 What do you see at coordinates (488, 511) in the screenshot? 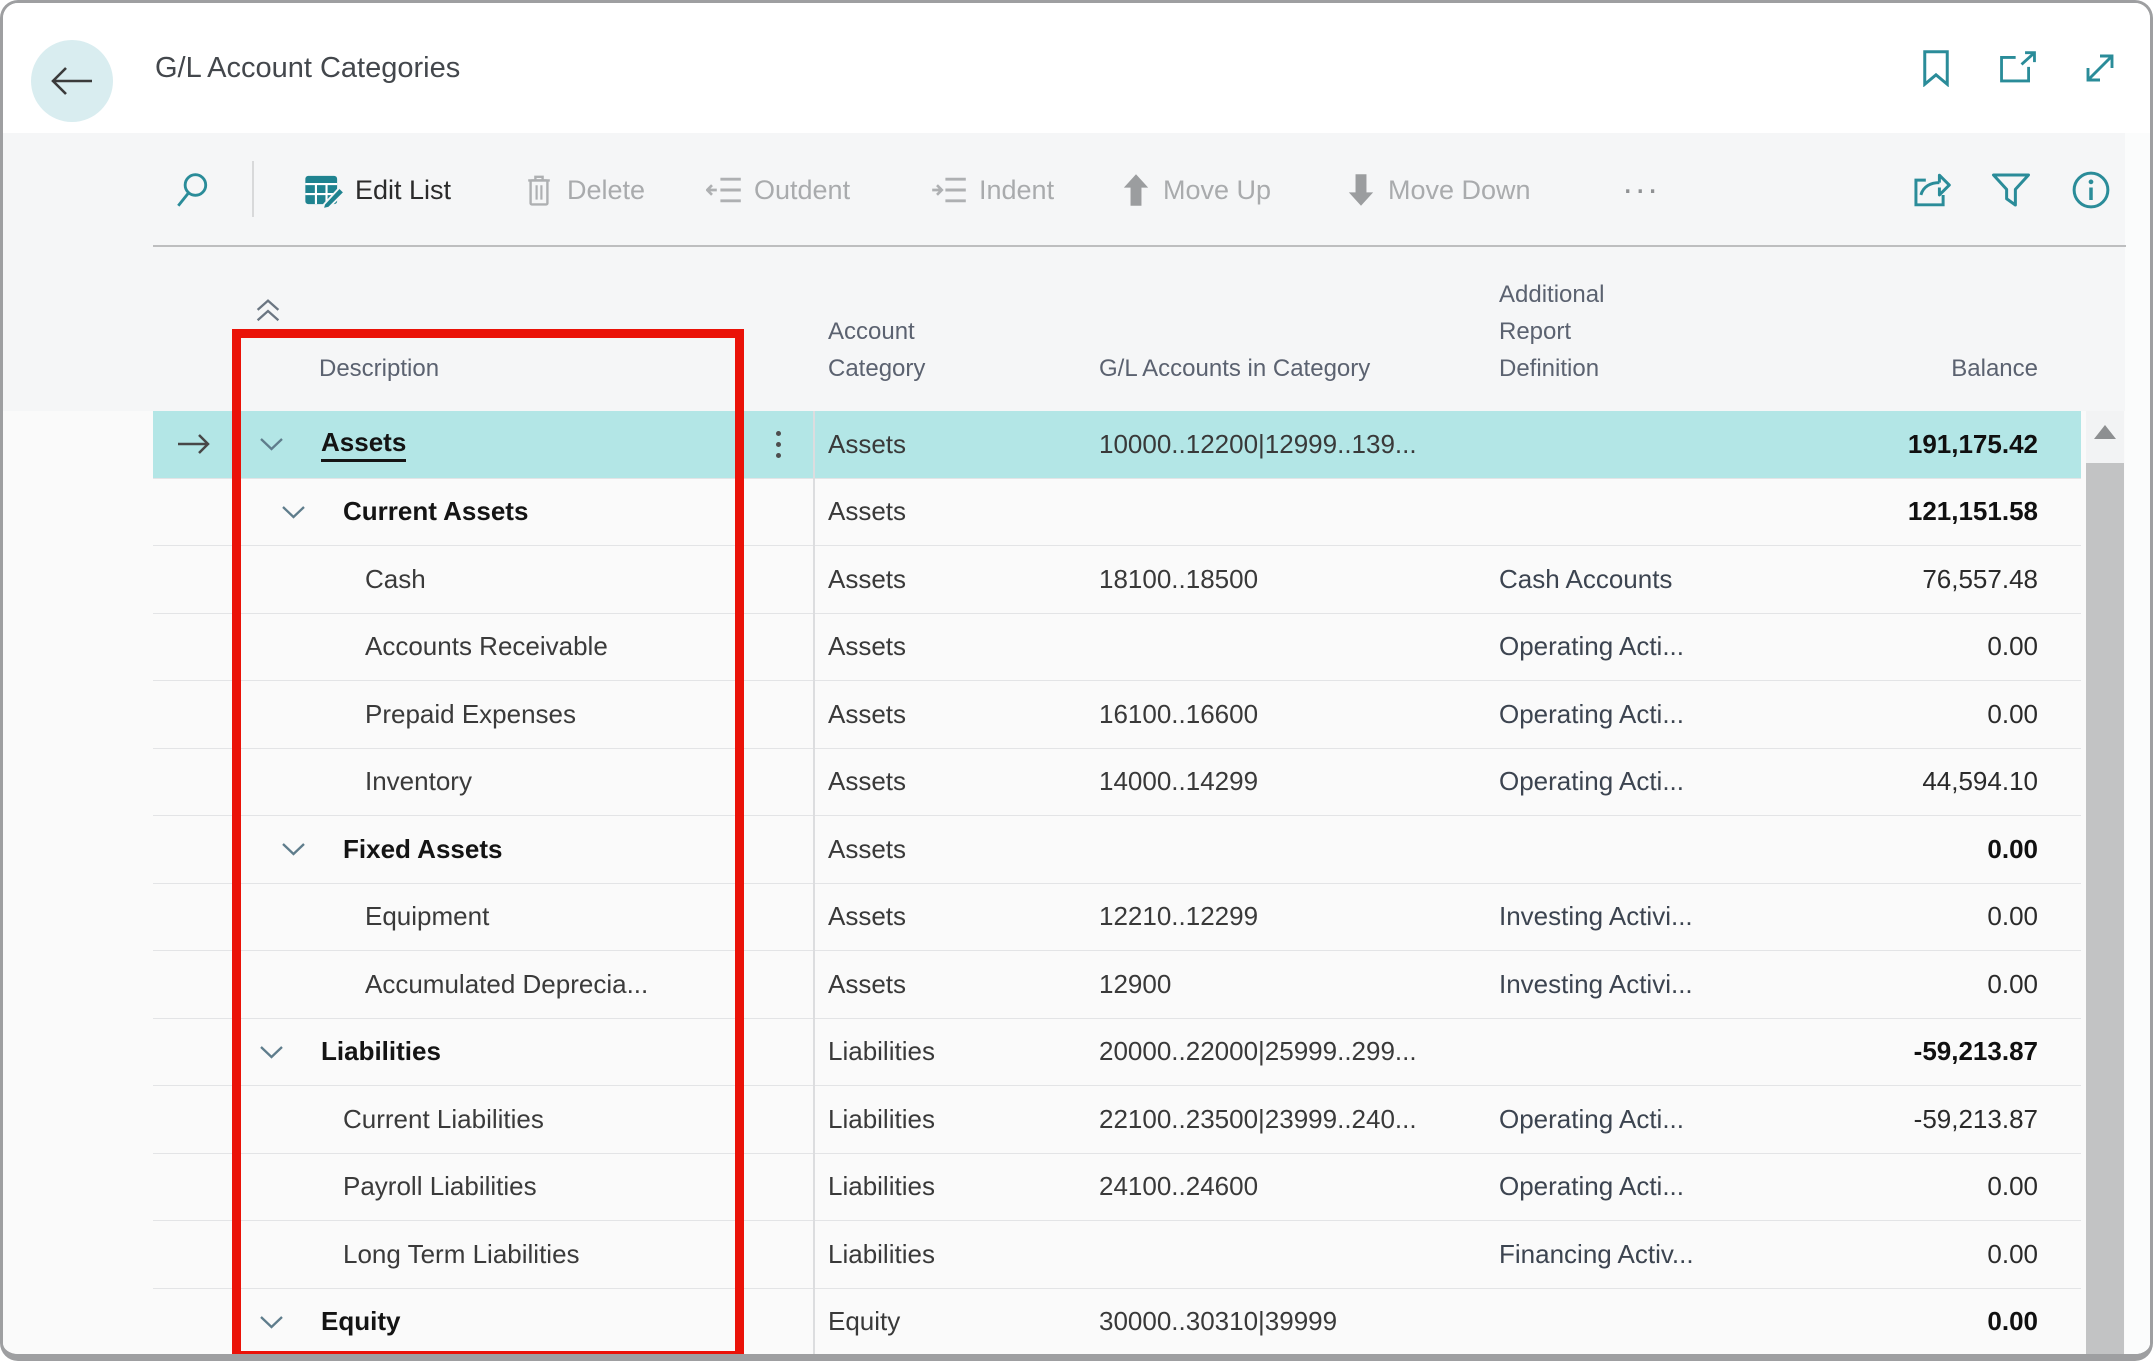
I see `description-cell: Current Assets` at bounding box center [488, 511].